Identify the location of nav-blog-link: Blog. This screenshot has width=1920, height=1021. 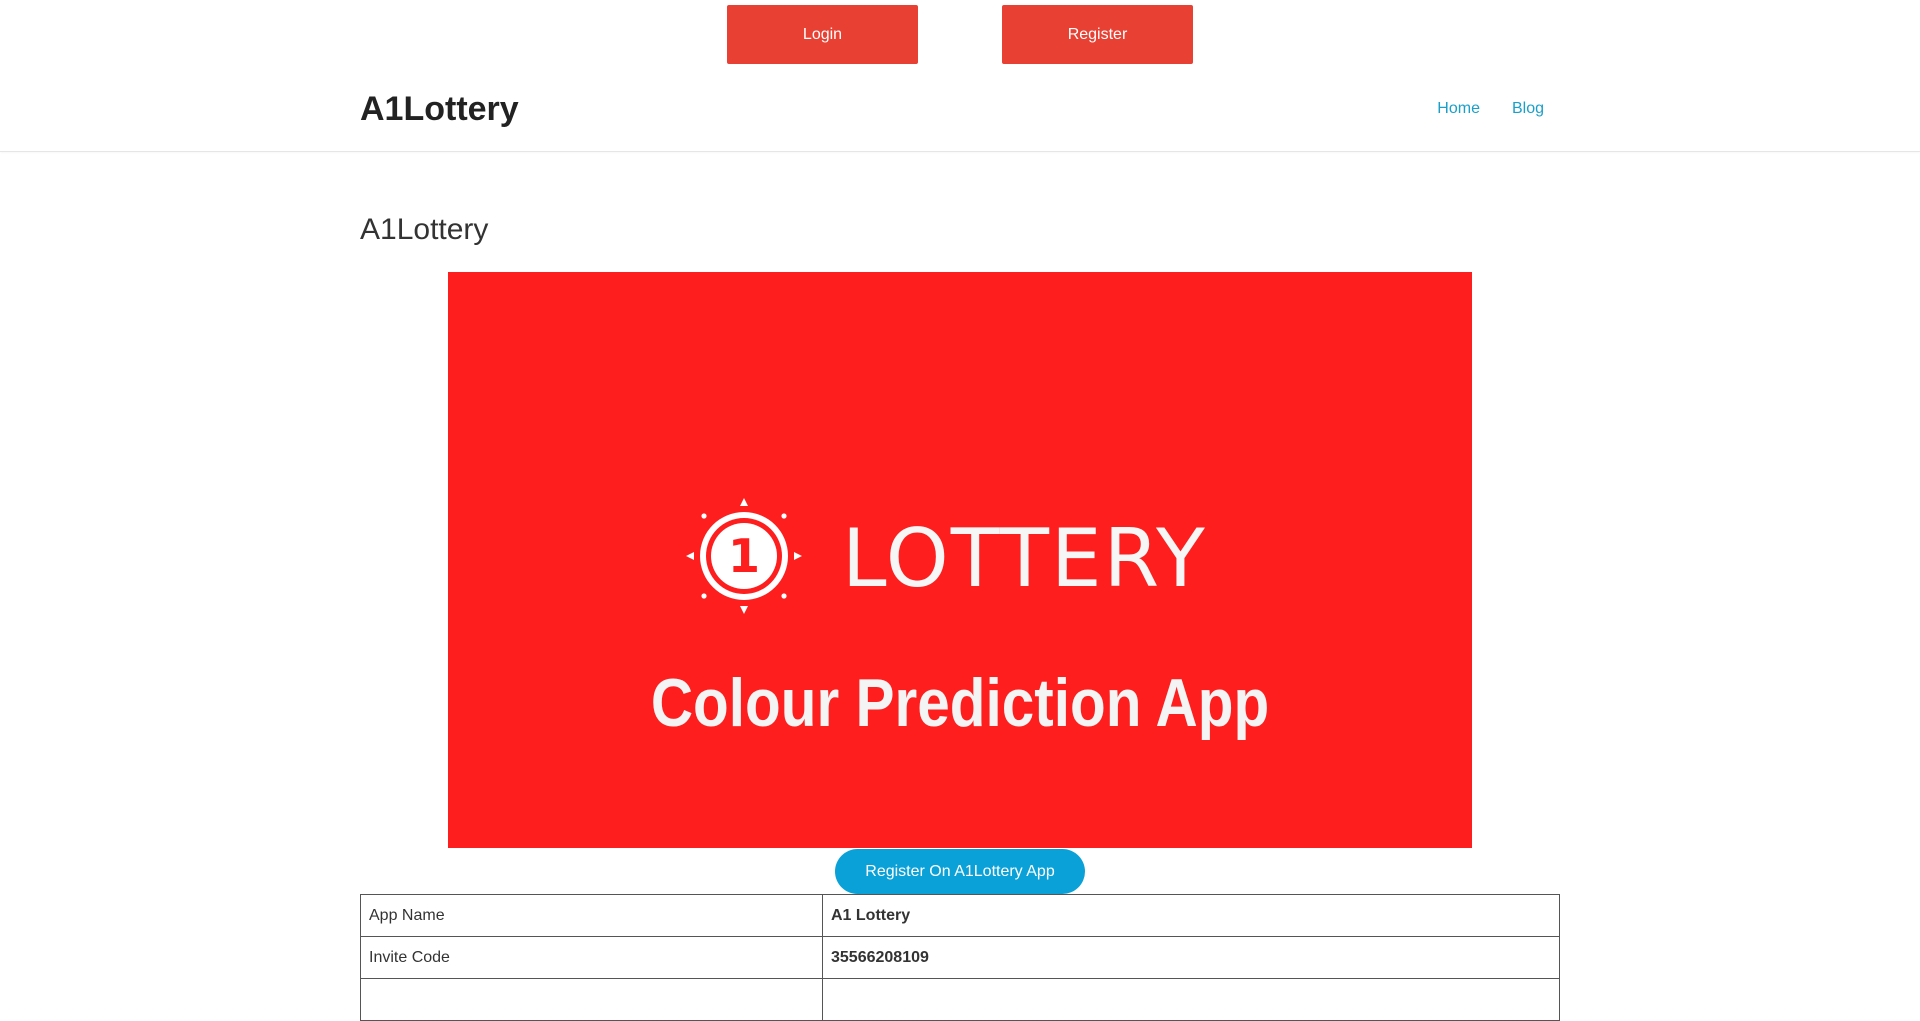
(1528, 109).